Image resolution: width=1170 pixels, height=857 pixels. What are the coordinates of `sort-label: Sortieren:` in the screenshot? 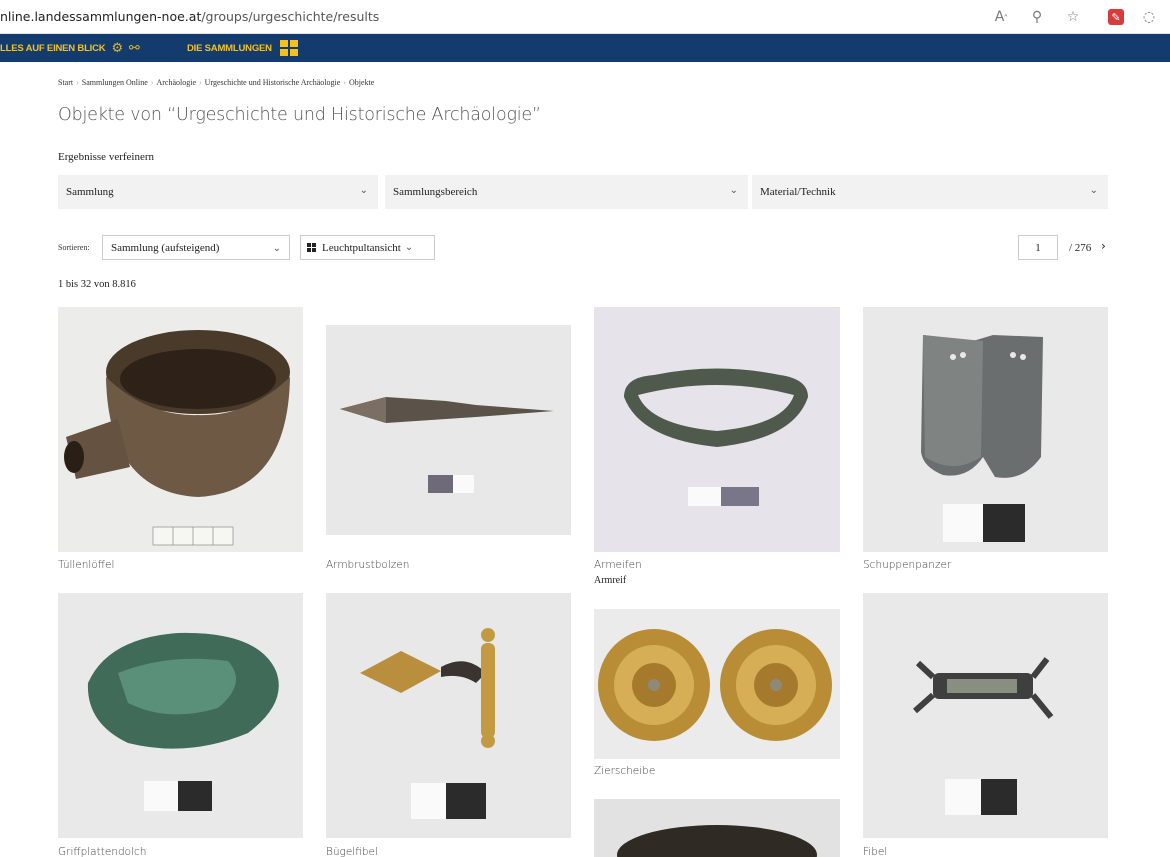 It's located at (74, 247).